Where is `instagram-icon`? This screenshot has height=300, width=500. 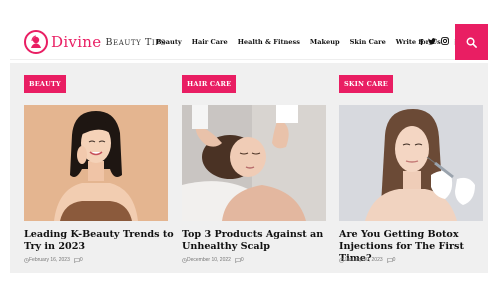
instagram-icon is located at coordinates (445, 42).